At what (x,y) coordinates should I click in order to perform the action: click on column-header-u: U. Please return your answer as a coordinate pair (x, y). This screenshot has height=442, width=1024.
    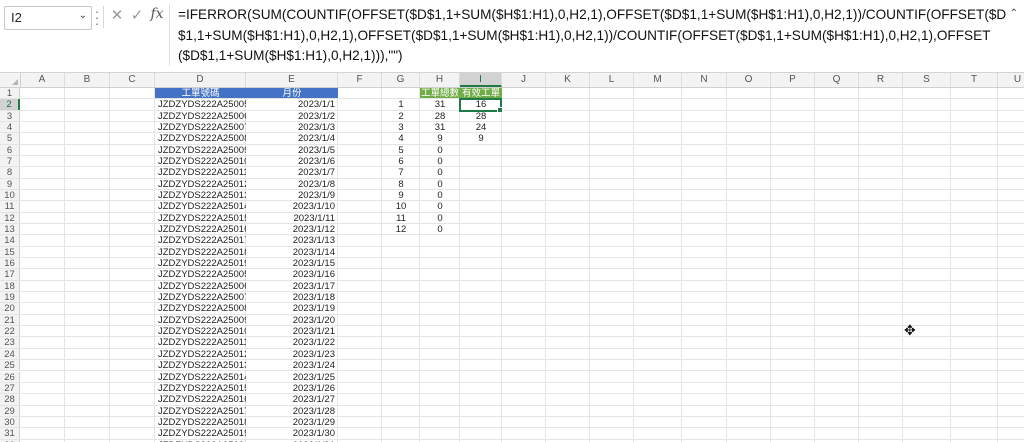
    Looking at the image, I should click on (1011, 80).